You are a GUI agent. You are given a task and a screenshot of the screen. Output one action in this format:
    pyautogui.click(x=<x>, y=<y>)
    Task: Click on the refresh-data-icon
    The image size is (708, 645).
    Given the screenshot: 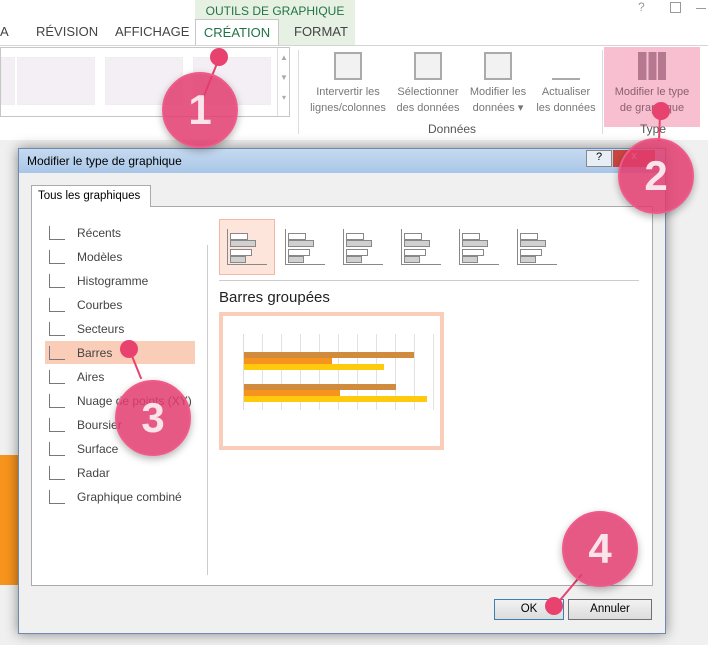 What is the action you would take?
    pyautogui.click(x=566, y=66)
    